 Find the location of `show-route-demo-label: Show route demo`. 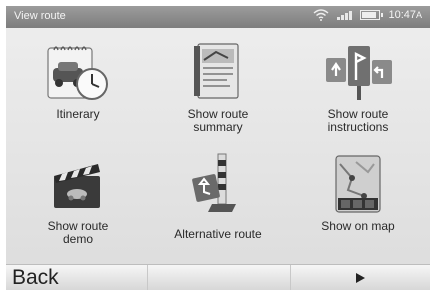

show-route-demo-label: Show route demo is located at coordinates (78, 232).